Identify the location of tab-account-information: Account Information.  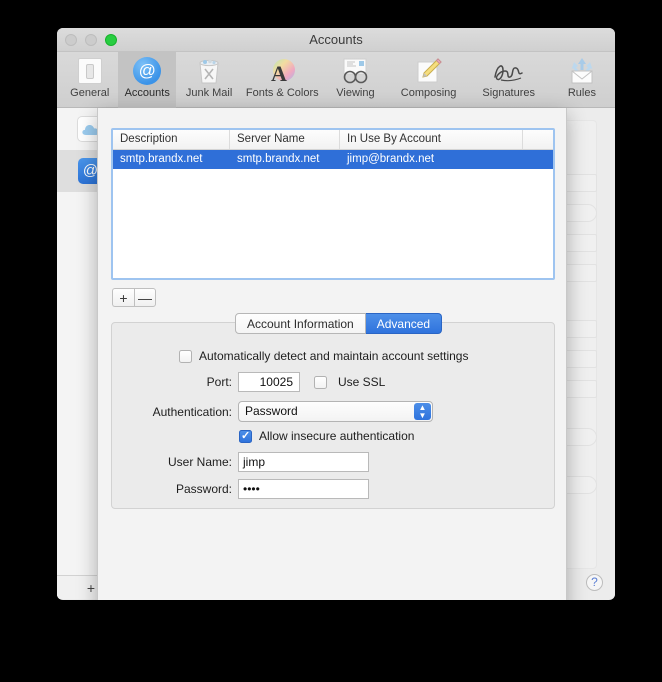
(300, 323).